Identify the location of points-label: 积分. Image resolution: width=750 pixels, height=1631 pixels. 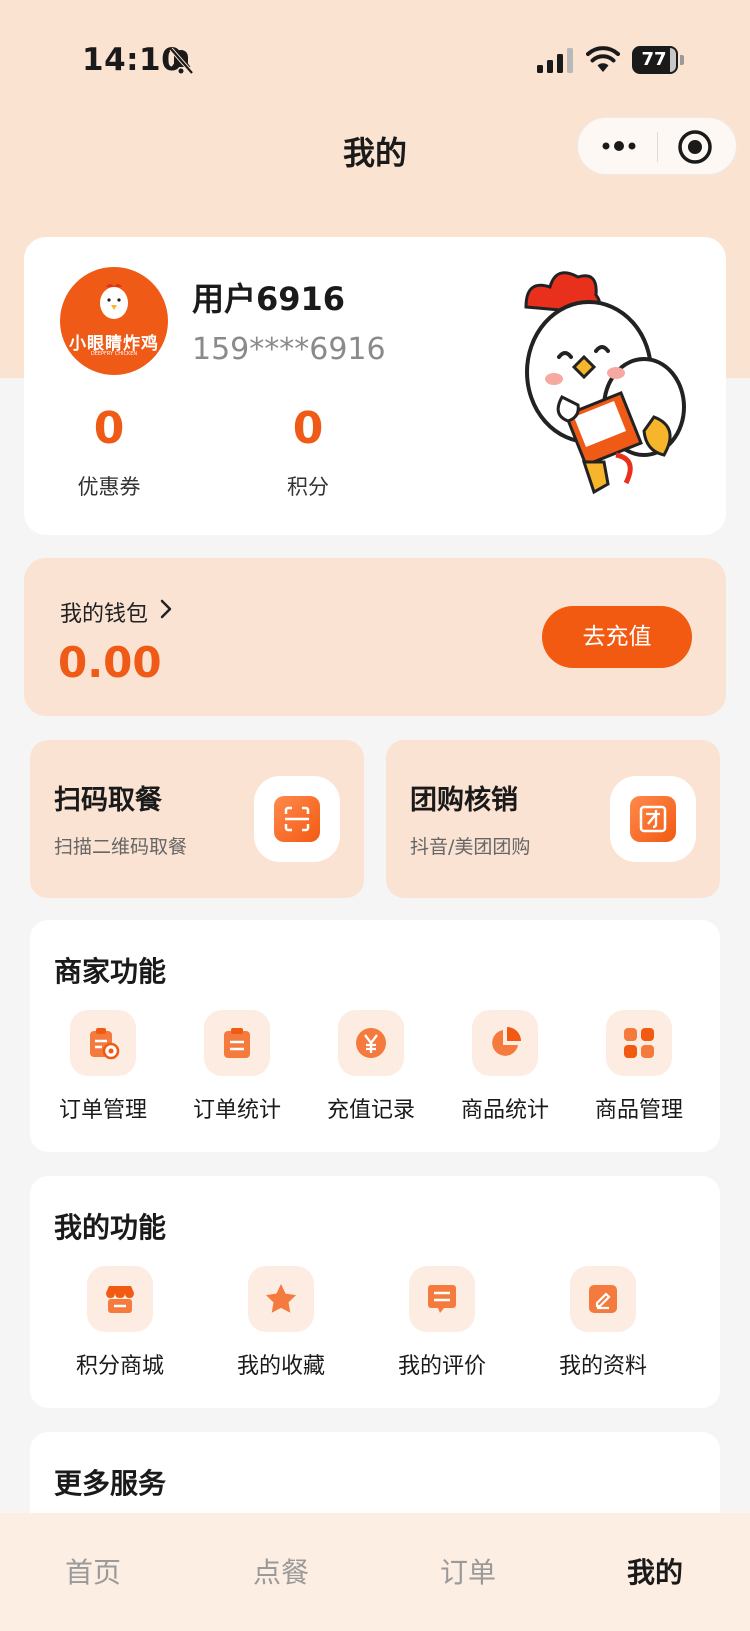
(308, 487).